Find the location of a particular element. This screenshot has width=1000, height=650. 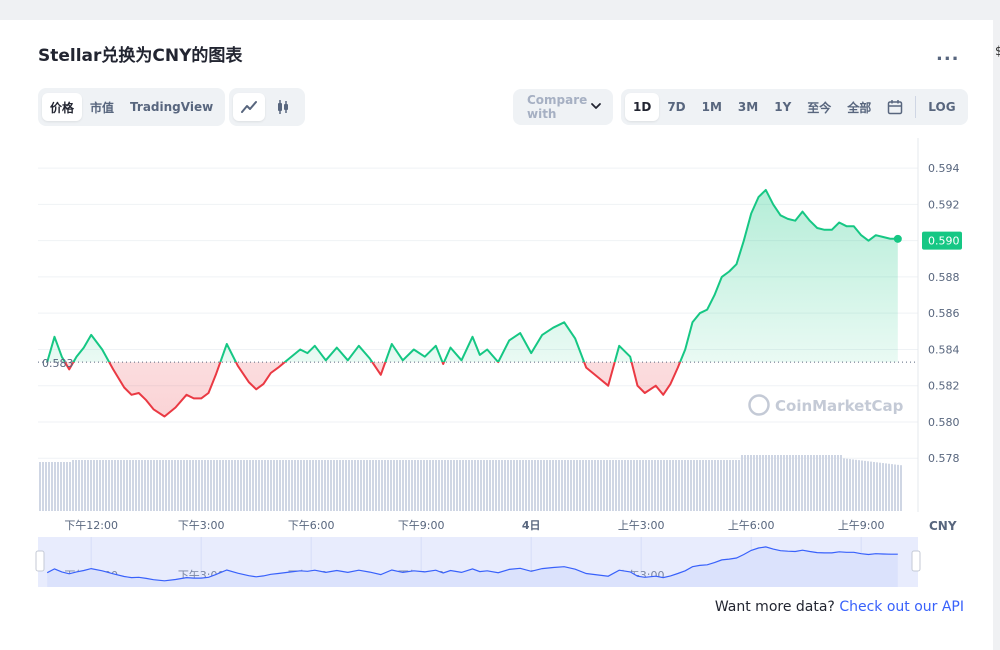

x-tick-label: 下午12:00 is located at coordinates (91, 525).